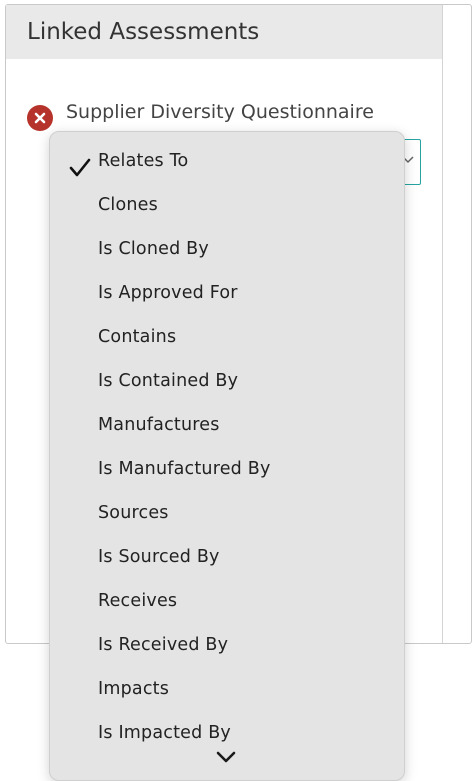 This screenshot has width=474, height=781. I want to click on dropdown-option: Clones, so click(227, 202).